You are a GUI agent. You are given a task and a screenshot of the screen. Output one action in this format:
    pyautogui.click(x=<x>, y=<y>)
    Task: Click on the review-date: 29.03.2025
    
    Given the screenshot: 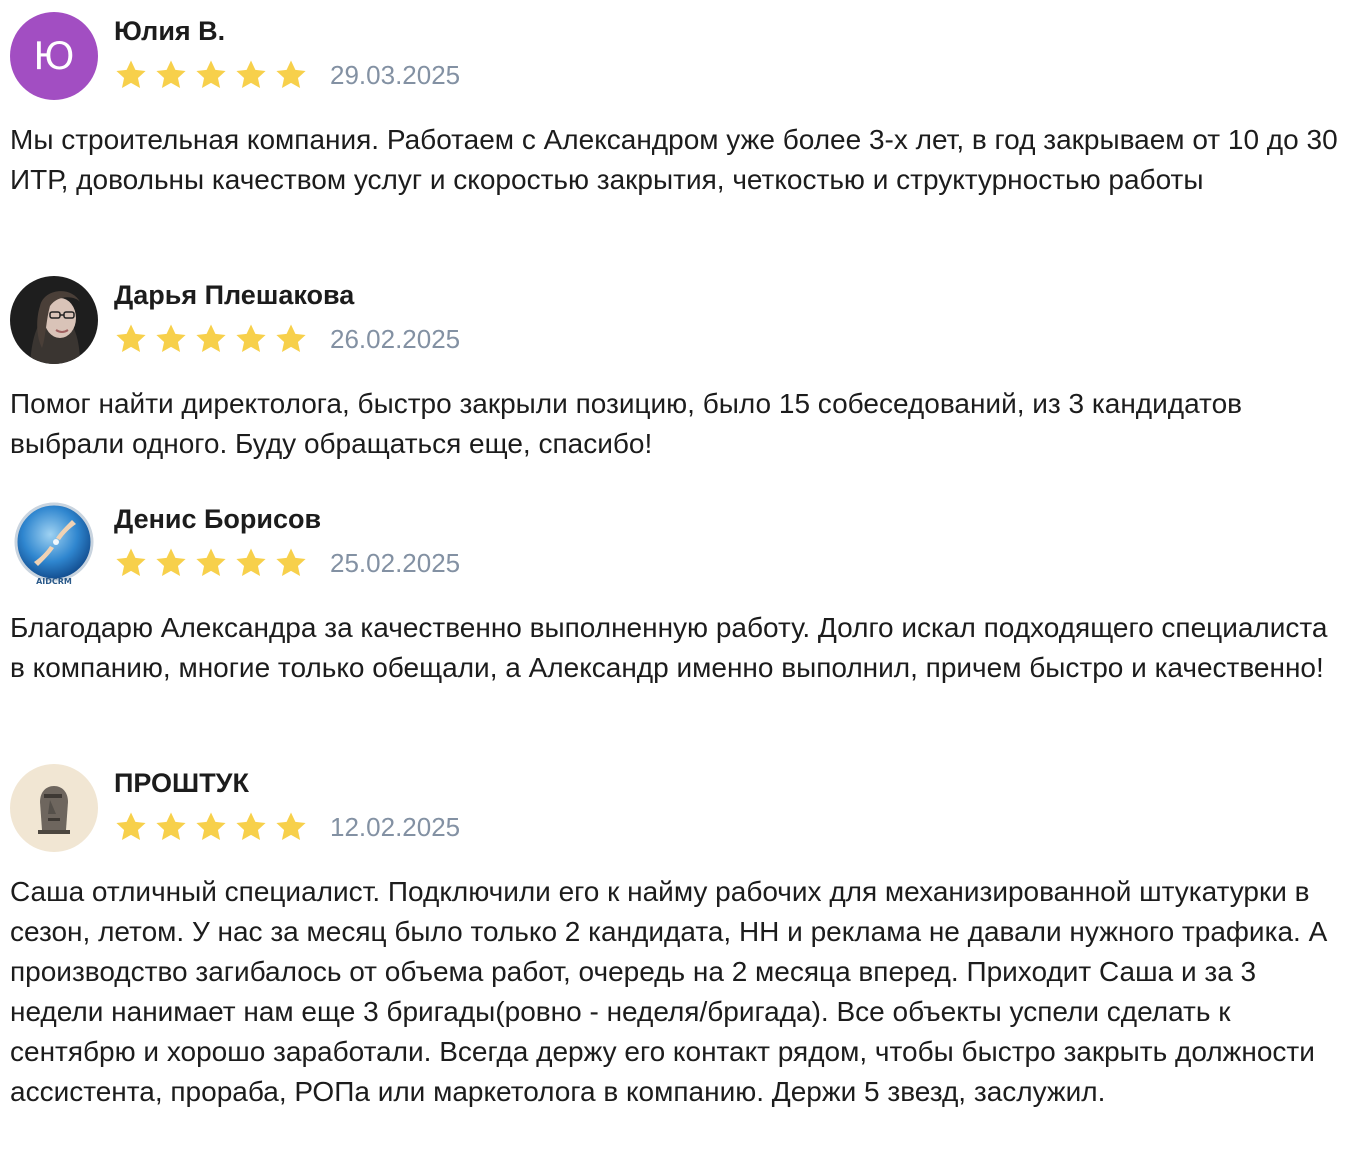 What is the action you would take?
    pyautogui.click(x=395, y=75)
    